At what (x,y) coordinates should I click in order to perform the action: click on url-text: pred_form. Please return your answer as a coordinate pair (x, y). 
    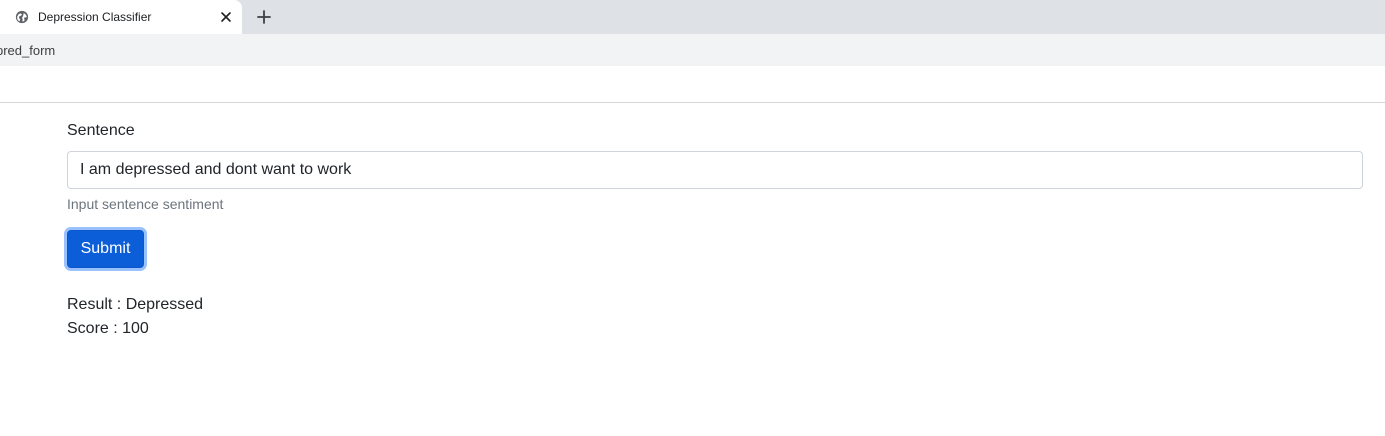
    Looking at the image, I should click on (27, 51).